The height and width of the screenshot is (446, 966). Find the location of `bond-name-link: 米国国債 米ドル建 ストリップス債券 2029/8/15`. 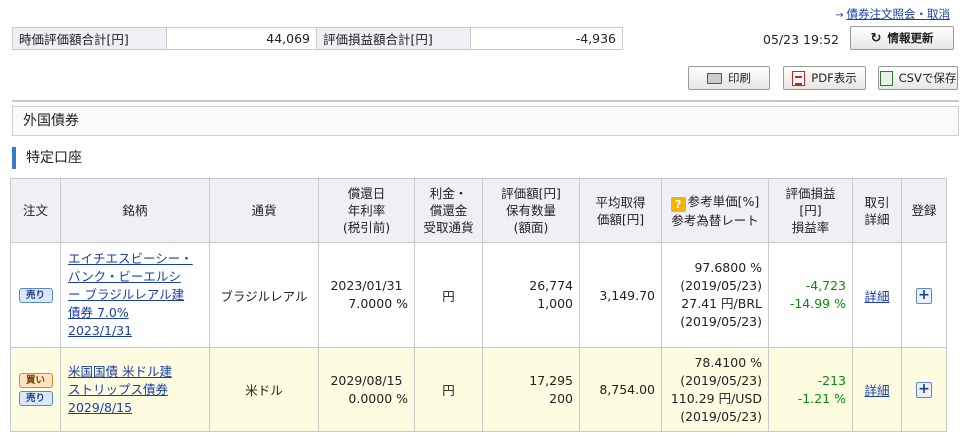

bond-name-link: 米国国債 米ドル建 ストリップス債券 2029/8/15 is located at coordinates (120, 389).